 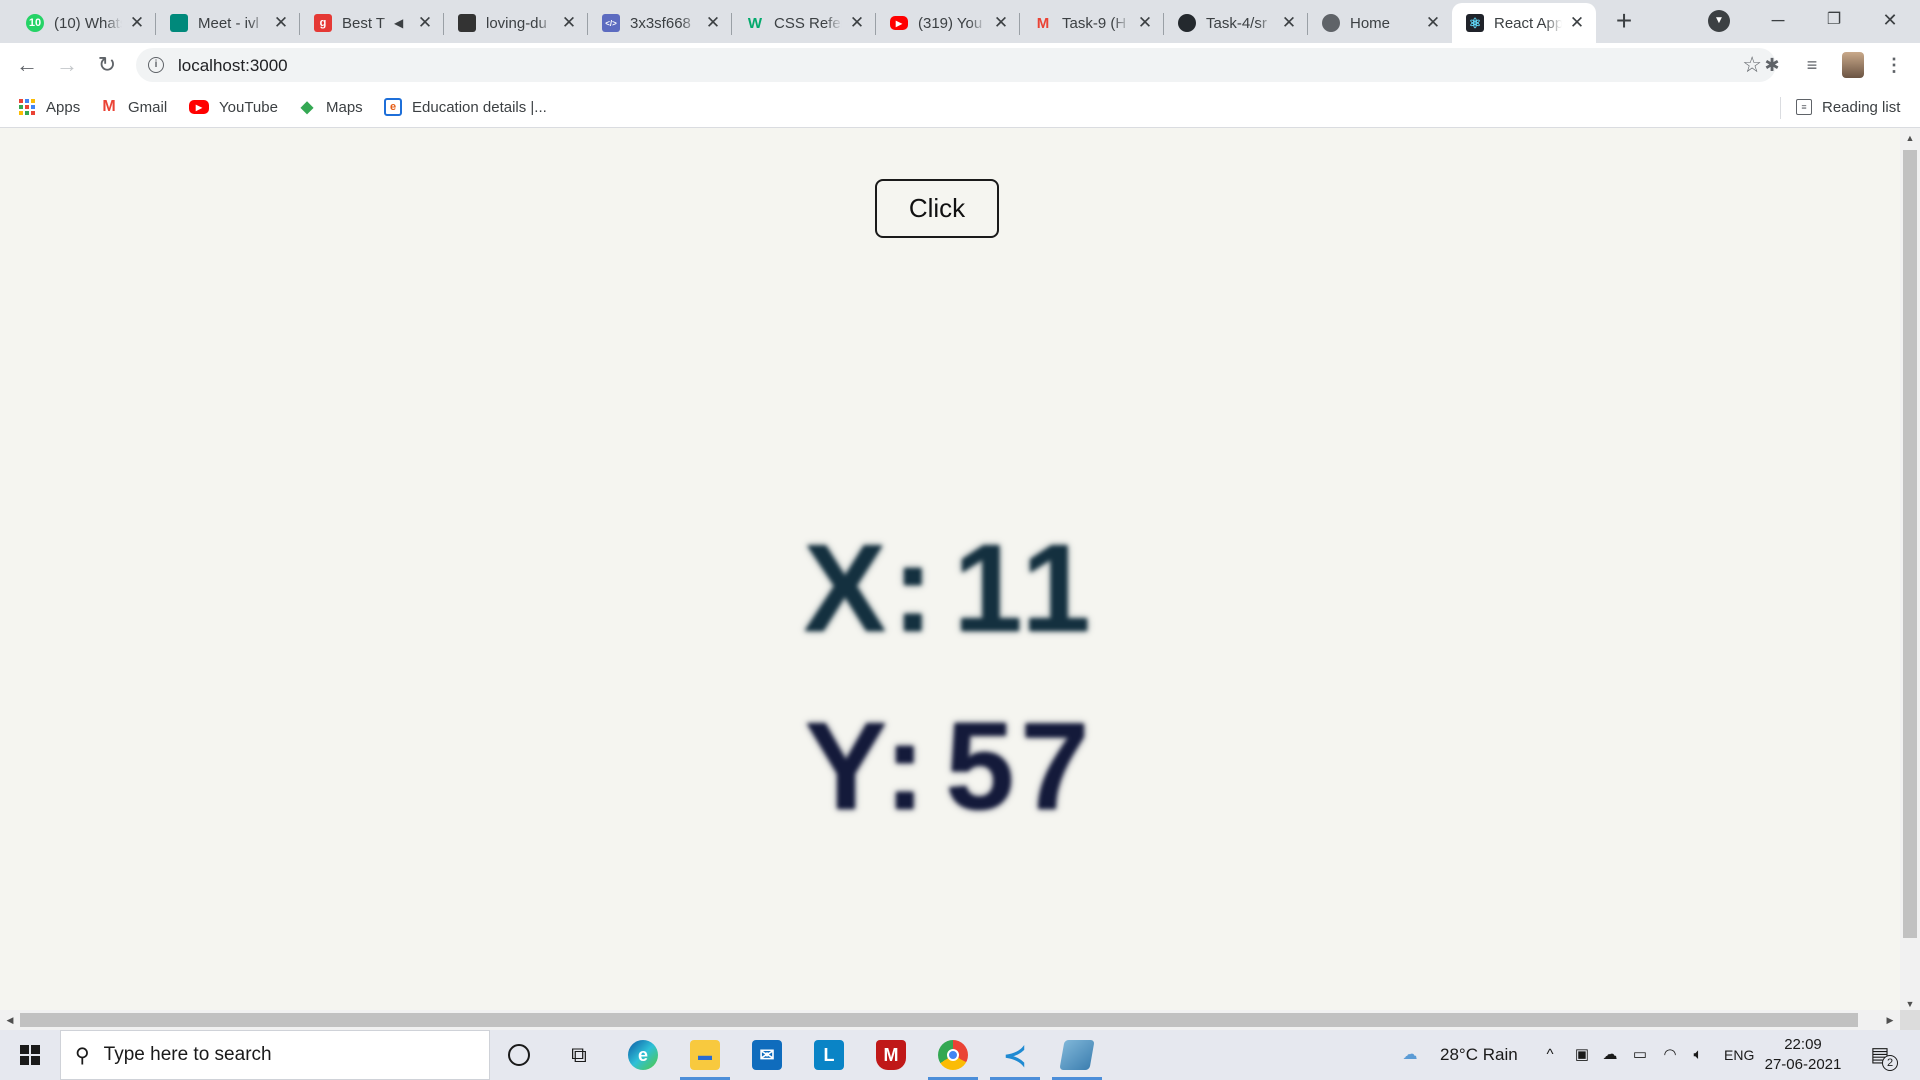 I want to click on taskbar-app-l: L, so click(x=829, y=1055).